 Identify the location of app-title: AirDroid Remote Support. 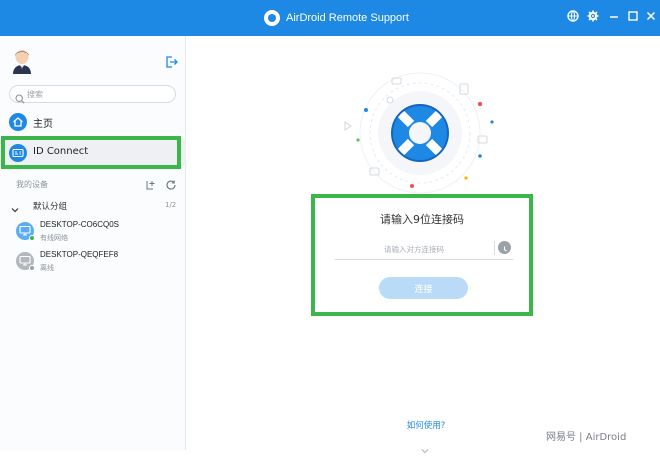
(336, 18).